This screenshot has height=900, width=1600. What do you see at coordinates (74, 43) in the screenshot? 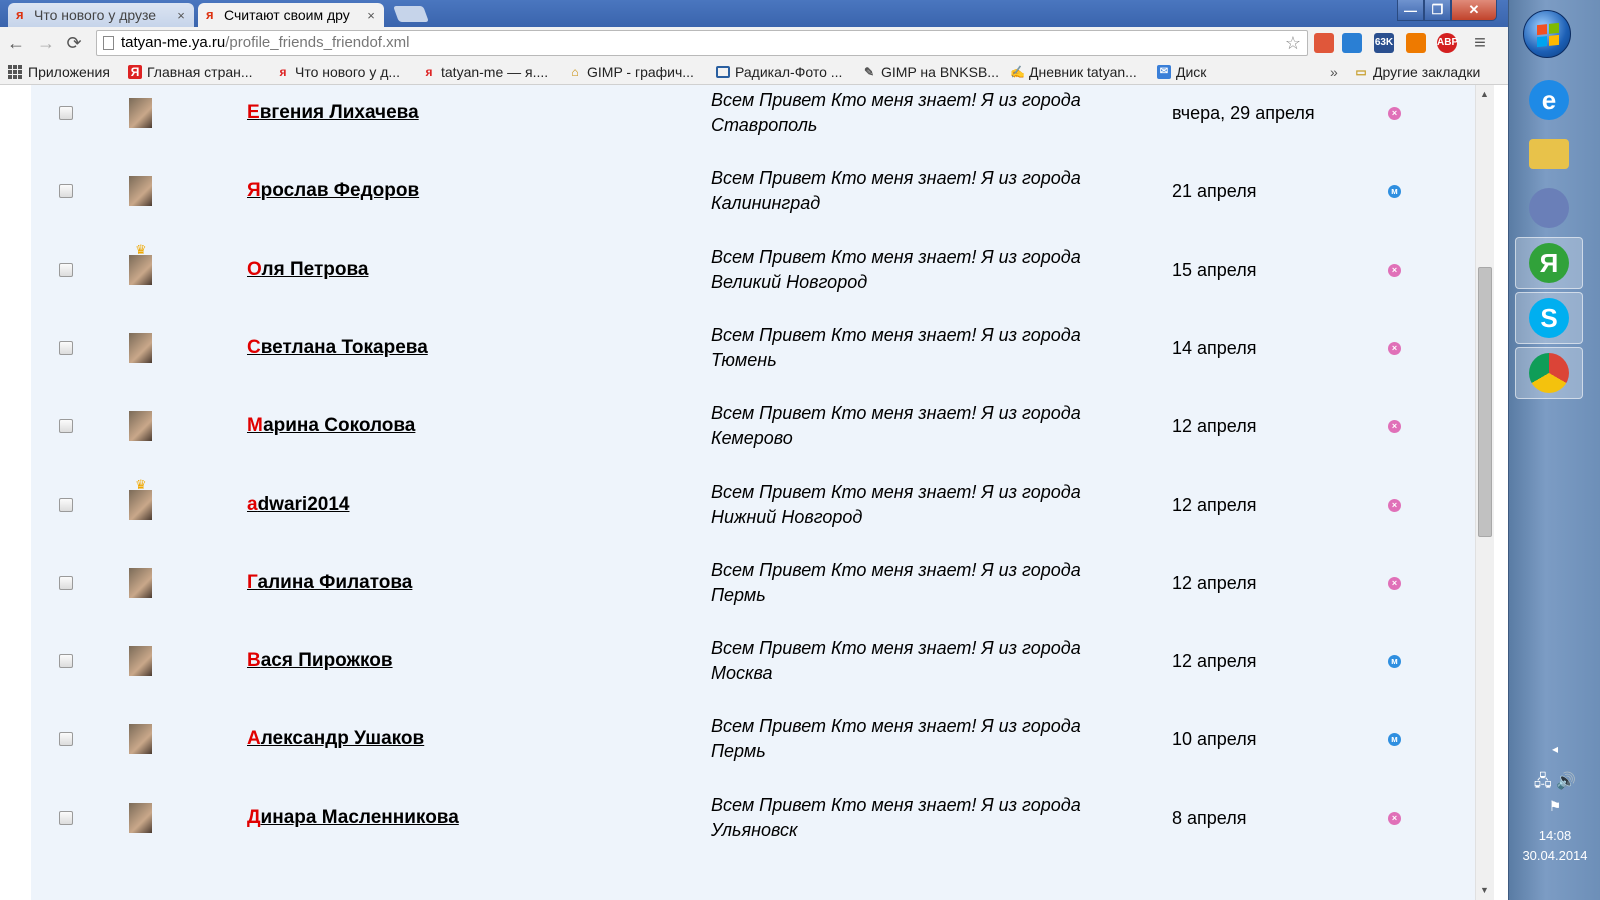
I see `reload-button: ⟳` at bounding box center [74, 43].